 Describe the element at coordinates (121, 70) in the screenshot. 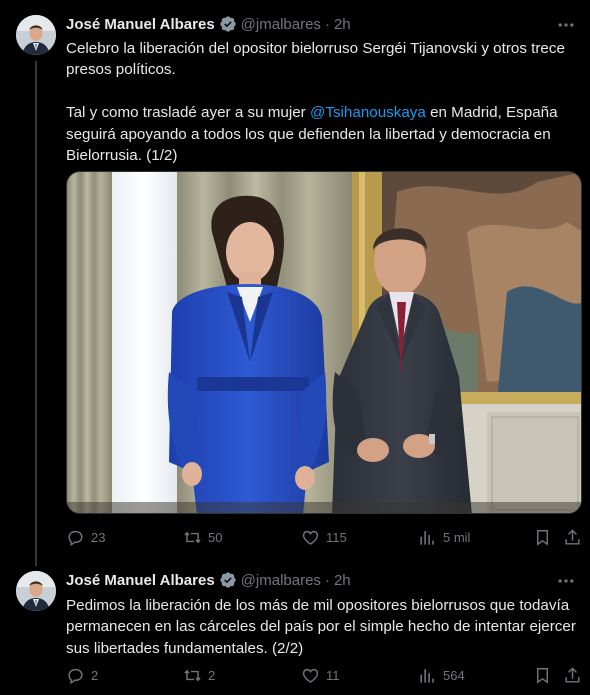

I see `tweet-text-line: presos políticos.` at that location.